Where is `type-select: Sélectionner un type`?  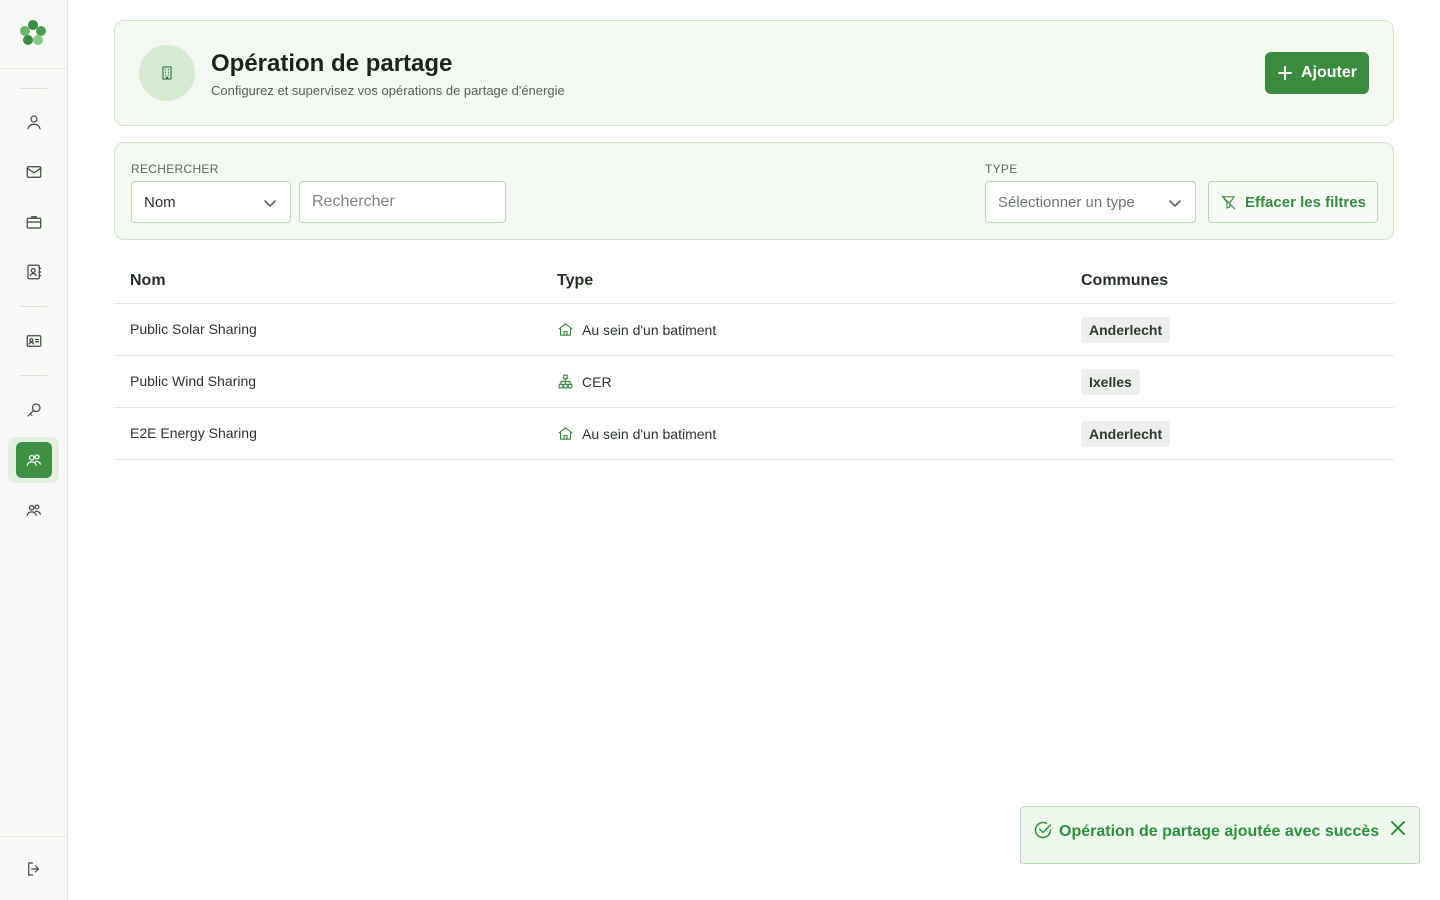
type-select: Sélectionner un type is located at coordinates (1090, 202).